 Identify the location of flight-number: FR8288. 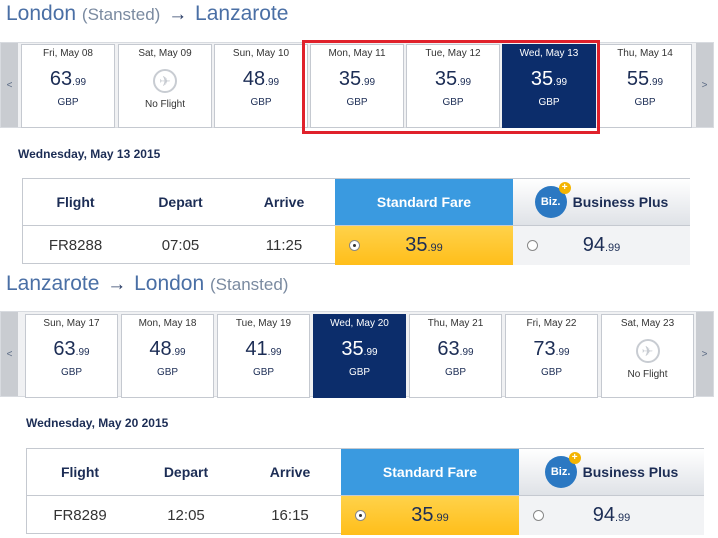
(75, 245).